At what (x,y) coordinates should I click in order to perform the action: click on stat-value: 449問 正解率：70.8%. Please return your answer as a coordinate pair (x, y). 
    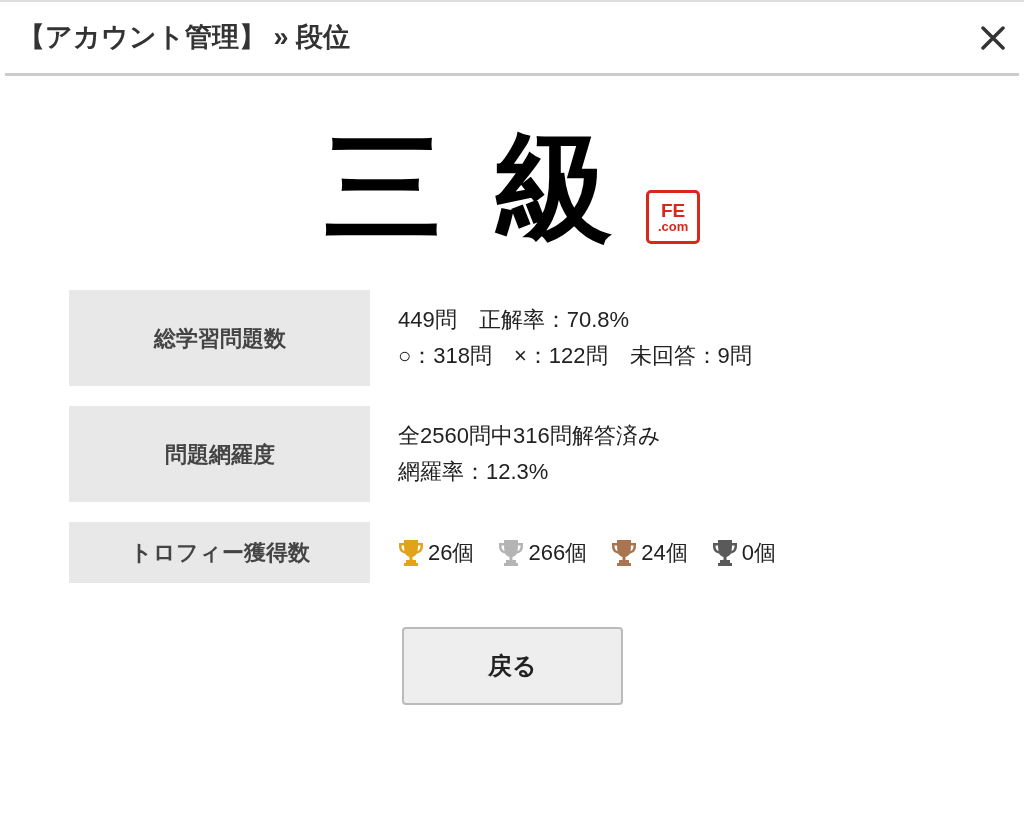
    Looking at the image, I should click on (514, 320).